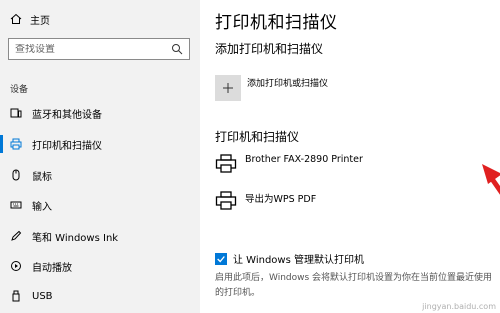  I want to click on add-printer-label: 添加打印机或扫描仪, so click(287, 82).